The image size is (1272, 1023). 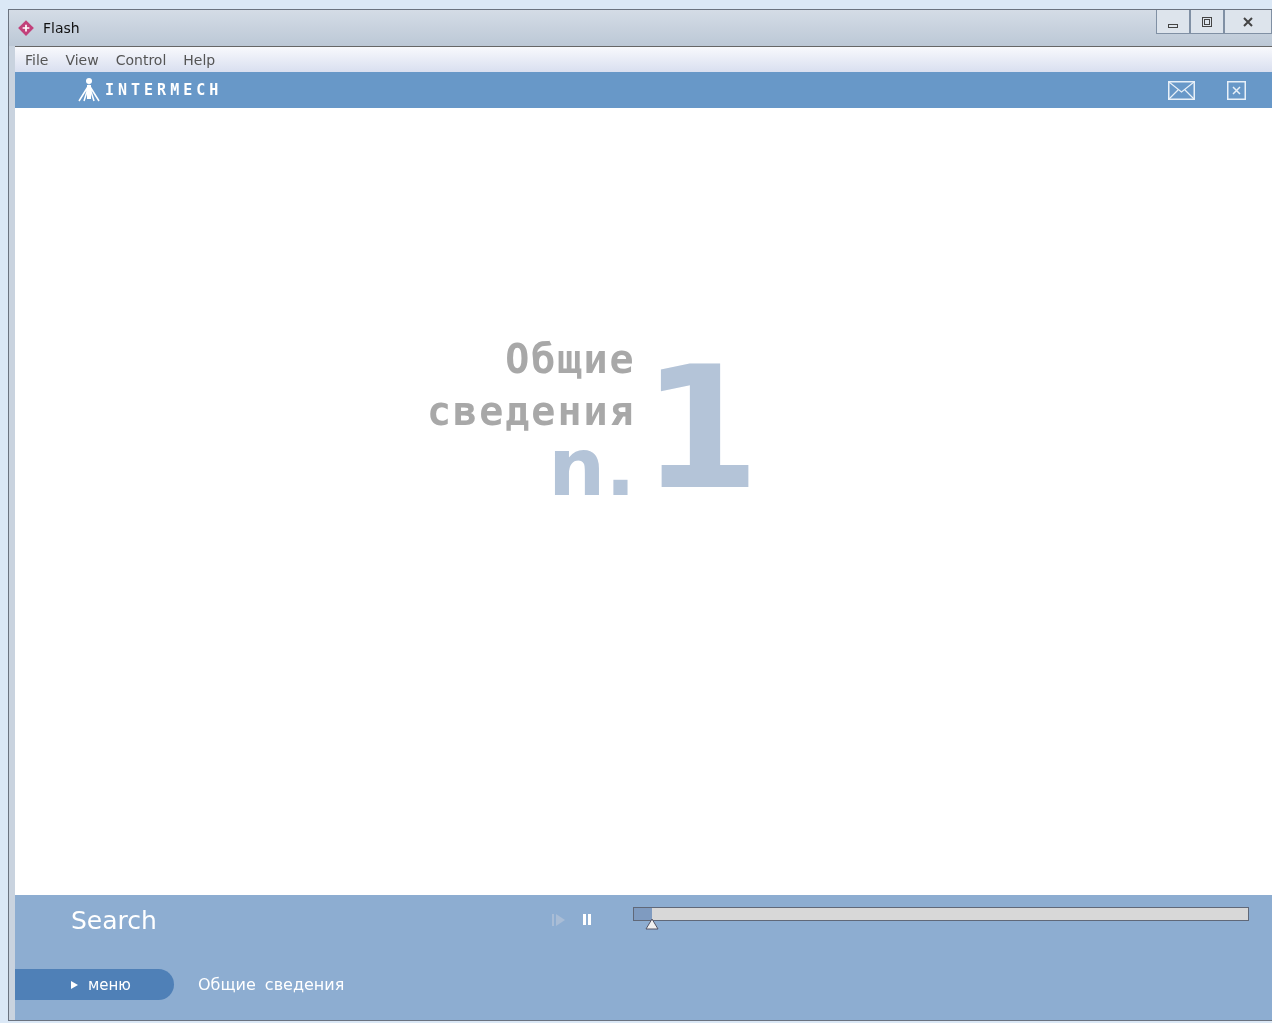 I want to click on slide-title: Общие, so click(x=570, y=359).